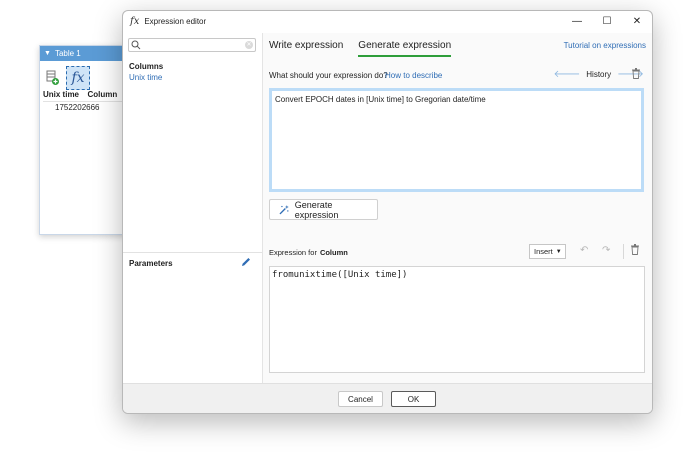  What do you see at coordinates (65, 94) in the screenshot?
I see `table-header-unix-time: Unix time` at bounding box center [65, 94].